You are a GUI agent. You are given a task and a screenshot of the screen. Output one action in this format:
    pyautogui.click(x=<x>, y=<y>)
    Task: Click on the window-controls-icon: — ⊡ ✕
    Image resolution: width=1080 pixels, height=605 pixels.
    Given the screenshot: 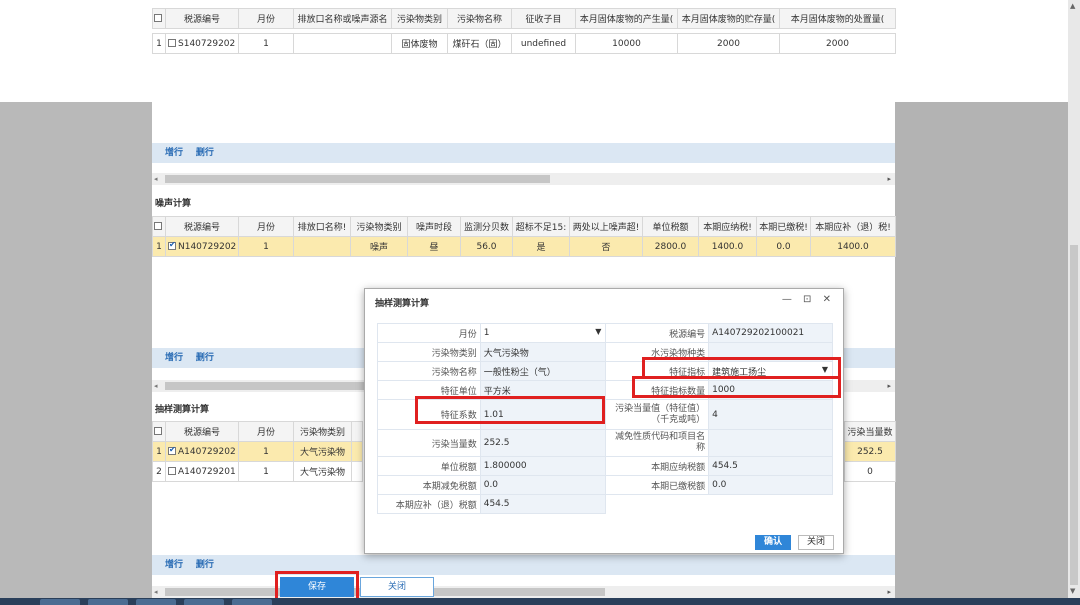 What is the action you would take?
    pyautogui.click(x=808, y=299)
    